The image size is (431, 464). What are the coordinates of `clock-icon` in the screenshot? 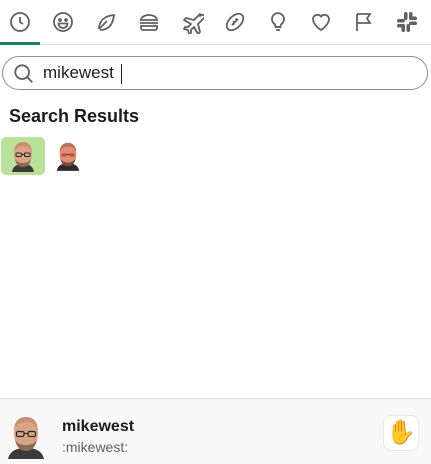 It's located at (20, 22).